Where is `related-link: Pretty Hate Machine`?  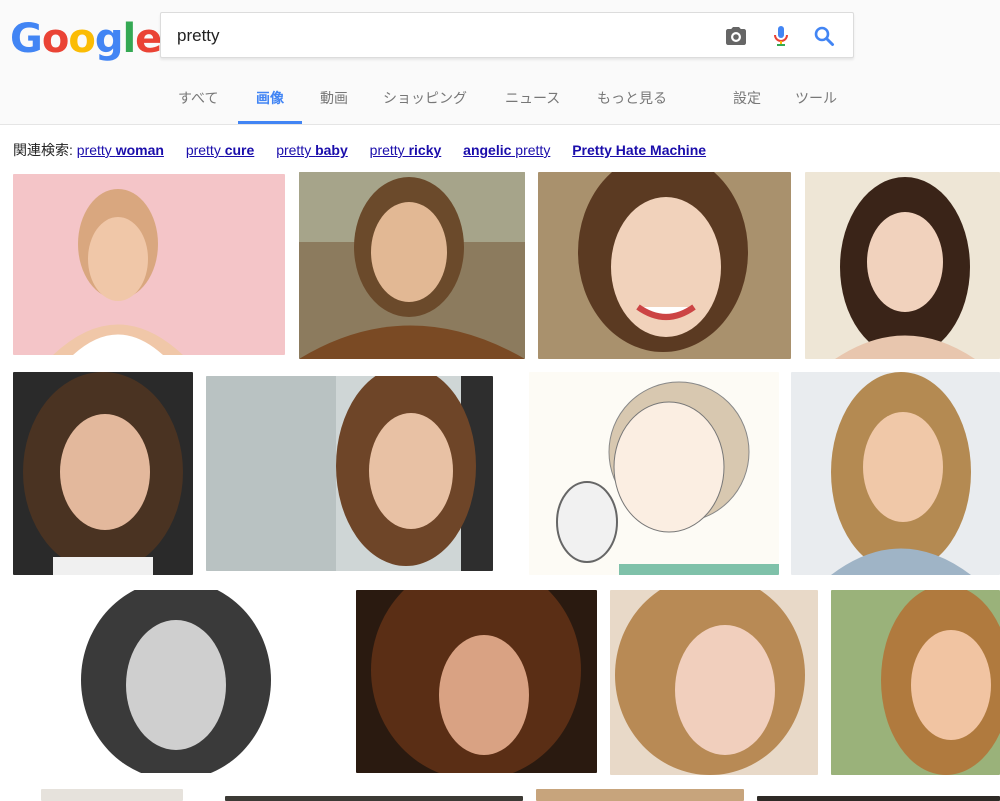
related-link: Pretty Hate Machine is located at coordinates (639, 150).